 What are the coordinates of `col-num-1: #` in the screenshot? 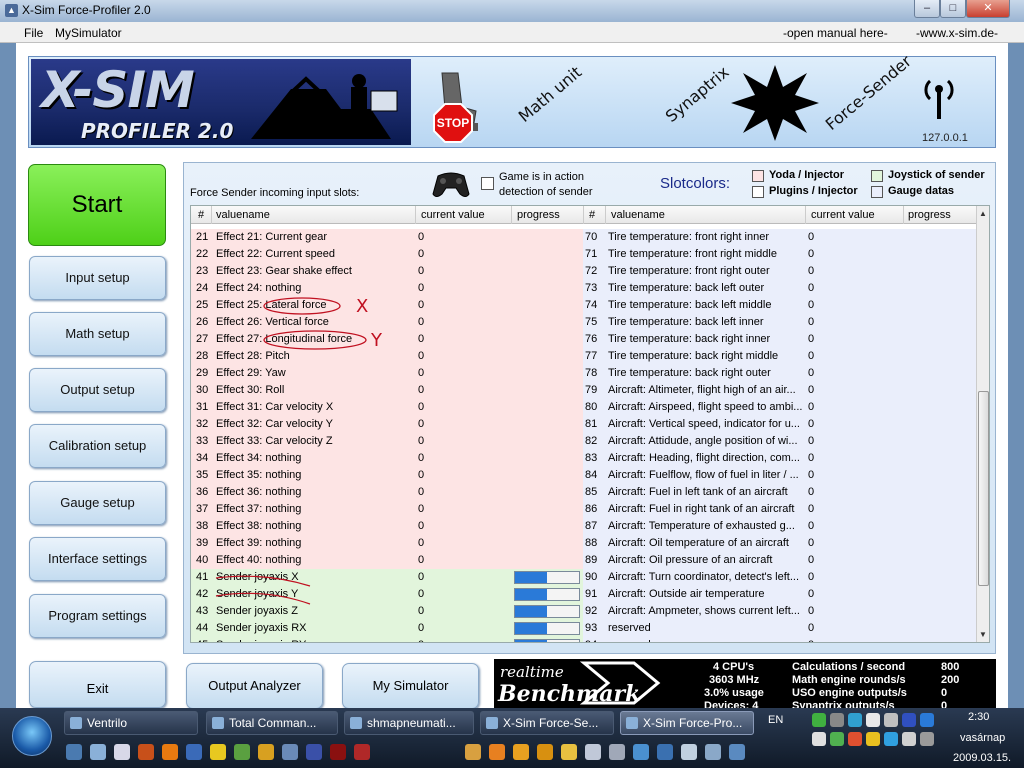 It's located at (201, 215).